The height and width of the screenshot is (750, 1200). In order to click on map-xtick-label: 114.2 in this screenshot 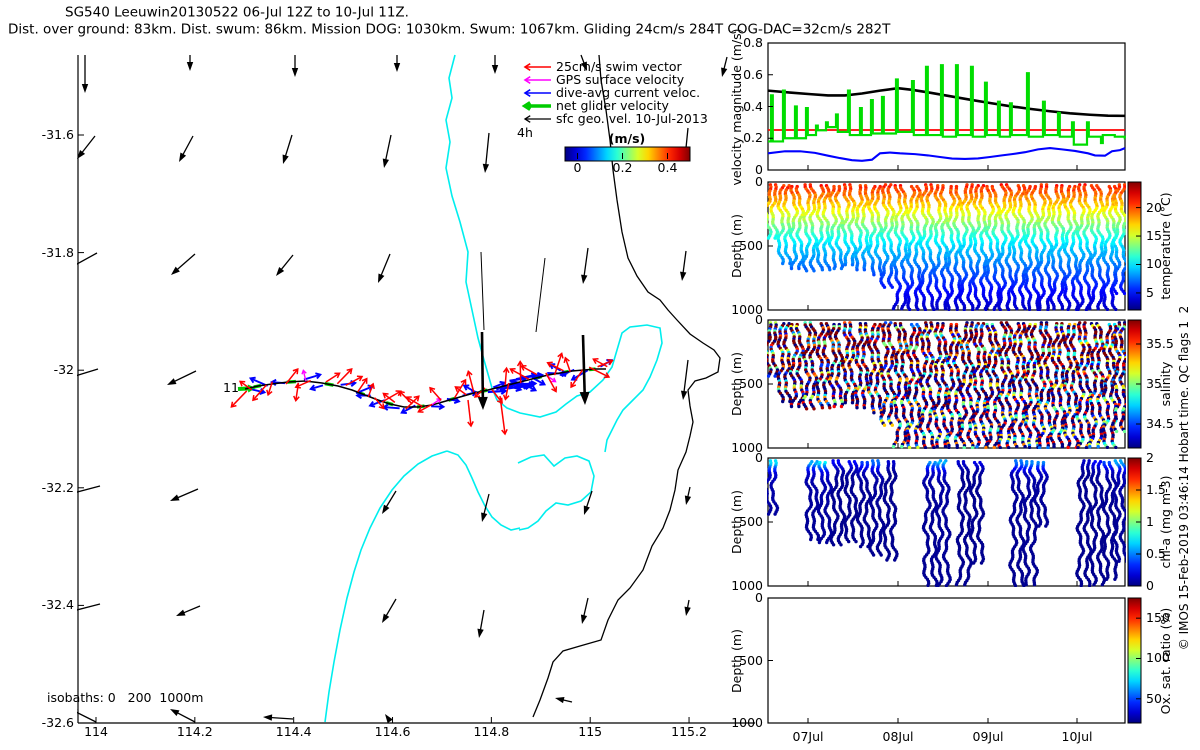, I will do `click(194, 731)`.